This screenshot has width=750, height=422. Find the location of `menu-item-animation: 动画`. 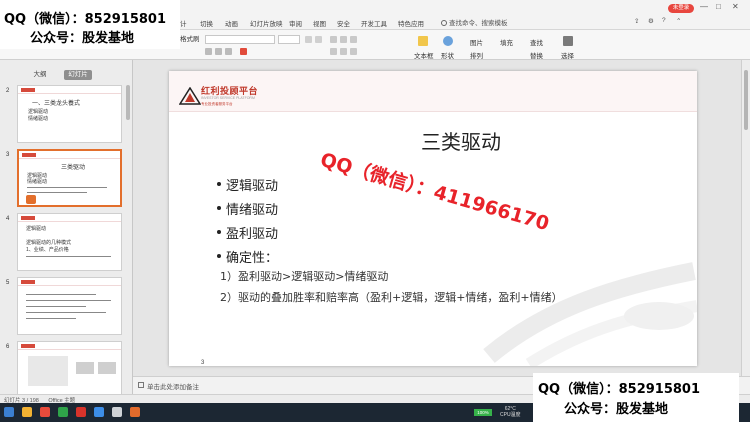

menu-item-animation: 动画 is located at coordinates (231, 23).